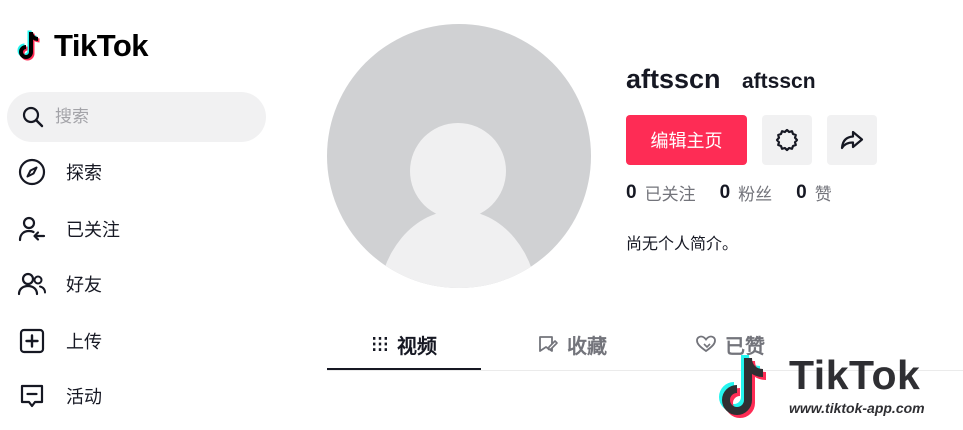  What do you see at coordinates (145, 117) in the screenshot?
I see `search-input` at bounding box center [145, 117].